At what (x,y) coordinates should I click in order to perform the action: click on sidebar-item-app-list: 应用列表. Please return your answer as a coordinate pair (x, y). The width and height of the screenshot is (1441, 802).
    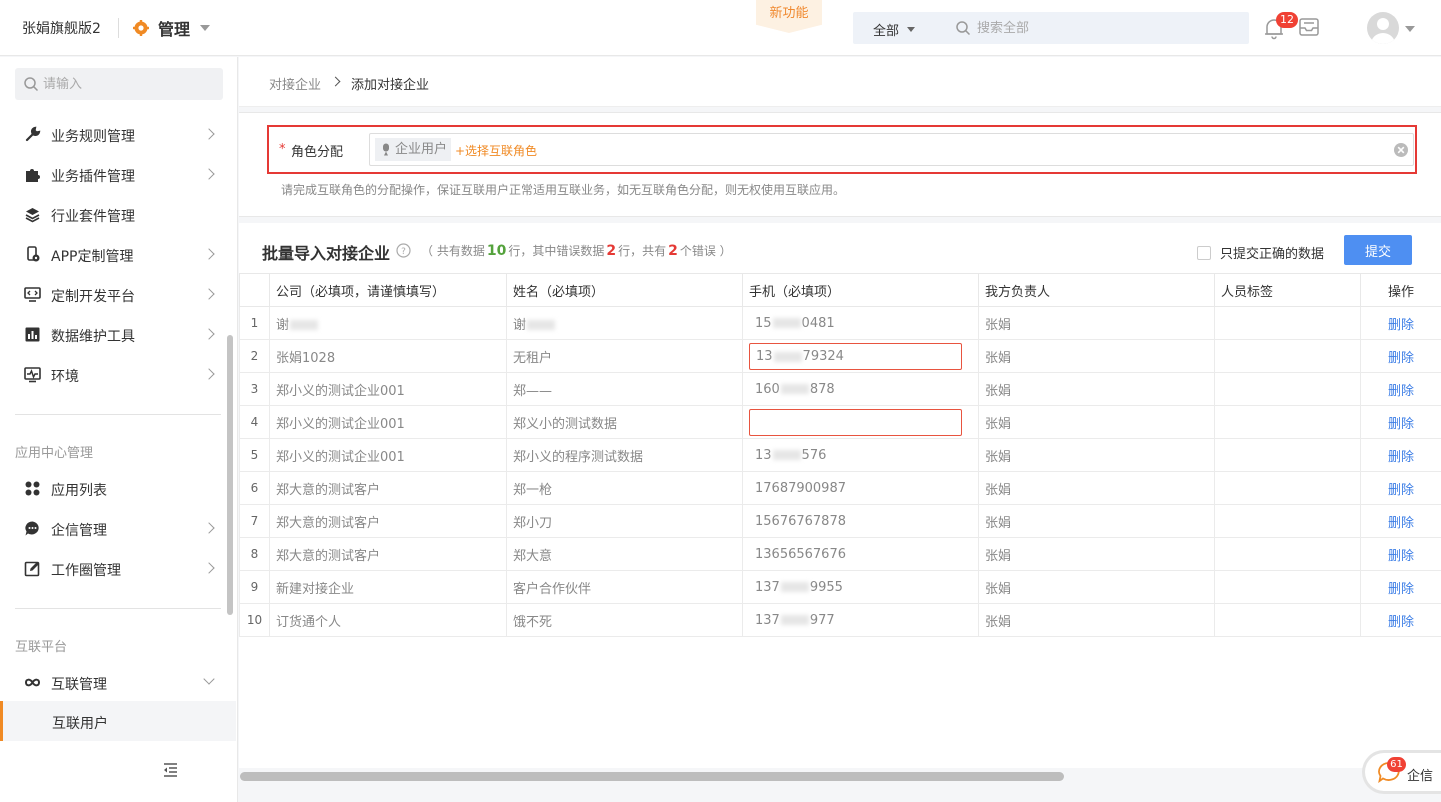
    Looking at the image, I should click on (118, 488).